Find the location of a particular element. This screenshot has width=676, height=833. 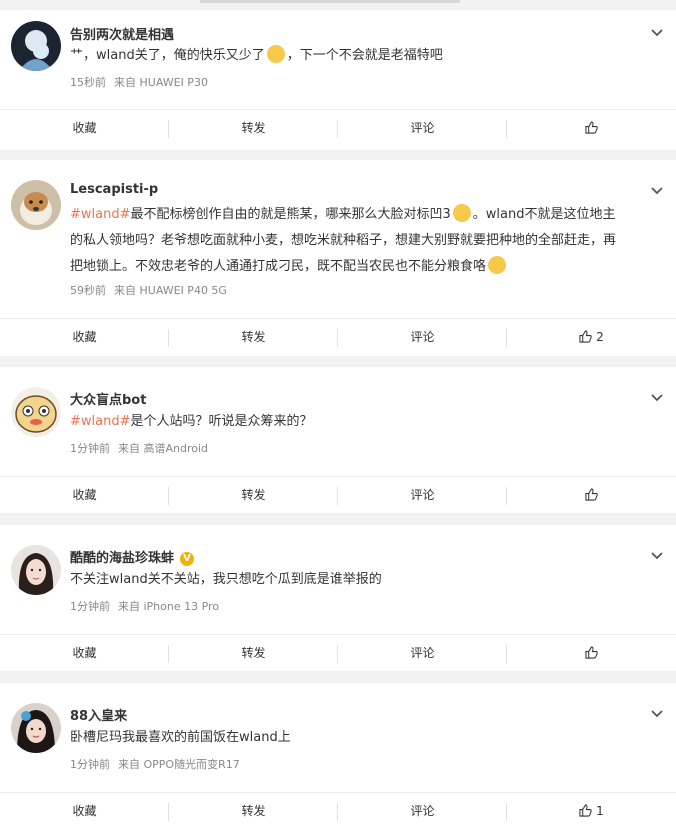

comment-text: #wland#是个人站吗？听说是众筹来的？ is located at coordinates (370, 422).